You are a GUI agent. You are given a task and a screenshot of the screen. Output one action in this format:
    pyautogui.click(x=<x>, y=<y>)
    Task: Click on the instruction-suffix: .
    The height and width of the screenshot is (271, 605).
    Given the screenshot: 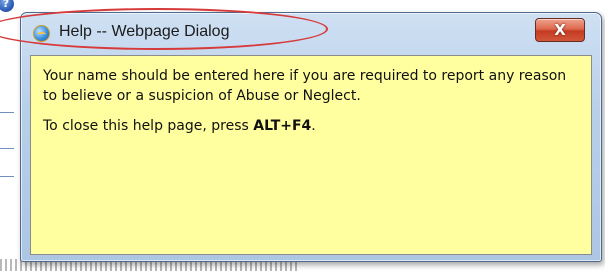 What is the action you would take?
    pyautogui.click(x=313, y=126)
    